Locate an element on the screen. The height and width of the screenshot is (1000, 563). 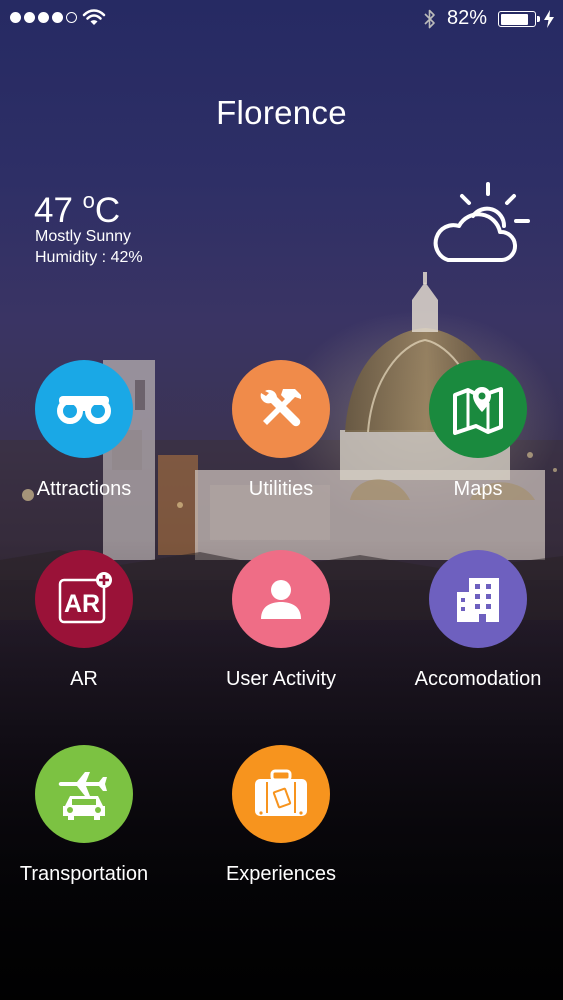
tile-ar: AR AR is located at coordinates (92, 620).